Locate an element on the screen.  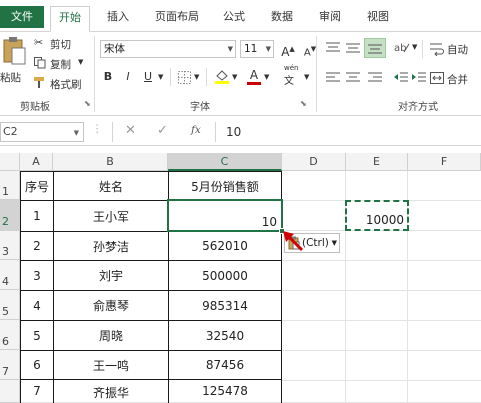
copy-button: 复制 ▼ is located at coordinates (59, 64).